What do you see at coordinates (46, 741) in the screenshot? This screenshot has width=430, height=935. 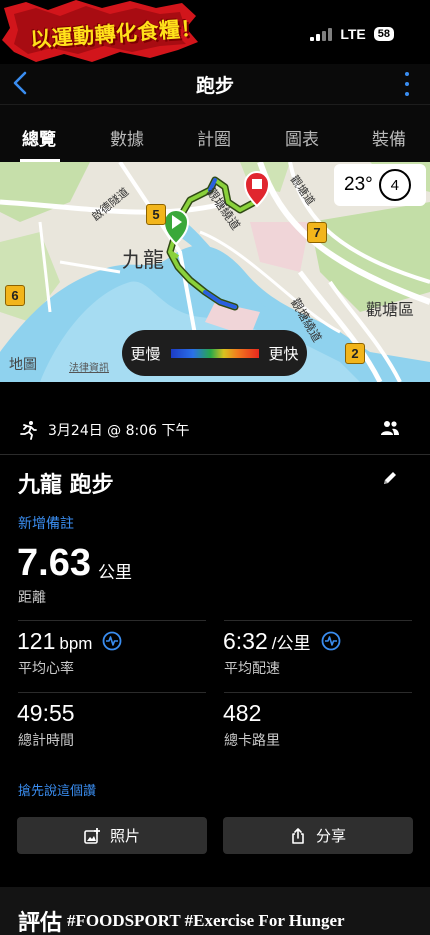 I see `total-time-label: 總計時間` at bounding box center [46, 741].